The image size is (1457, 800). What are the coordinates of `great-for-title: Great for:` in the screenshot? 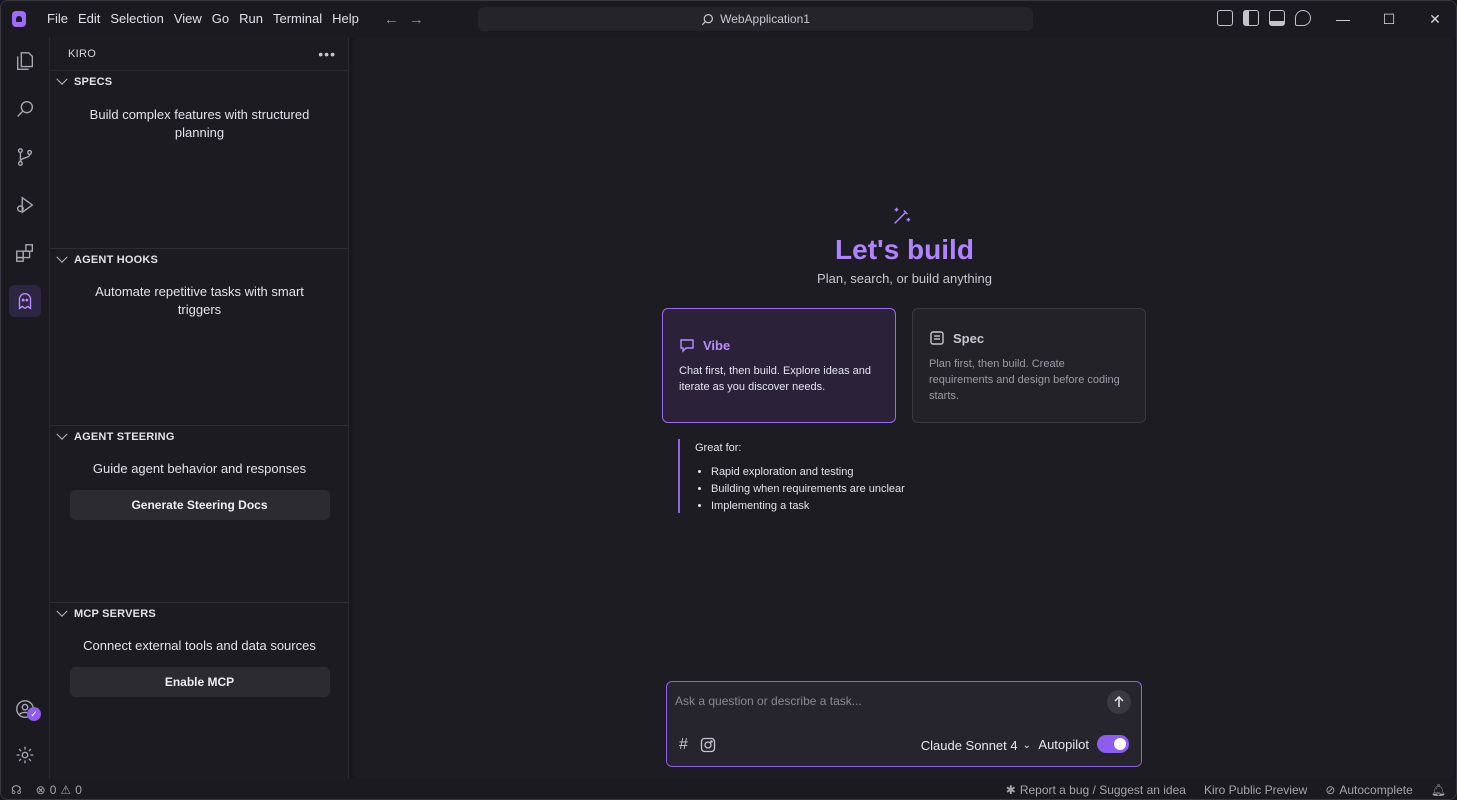 It's located at (718, 448).